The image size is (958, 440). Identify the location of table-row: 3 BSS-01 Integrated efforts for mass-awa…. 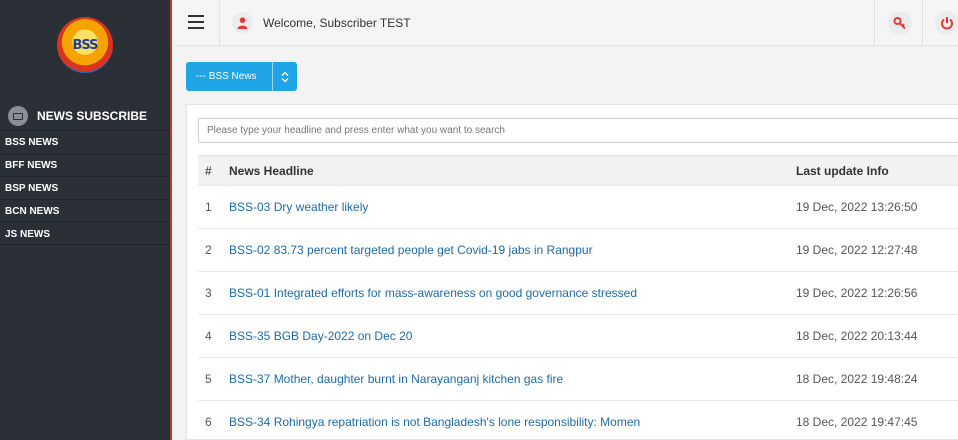
(578, 293).